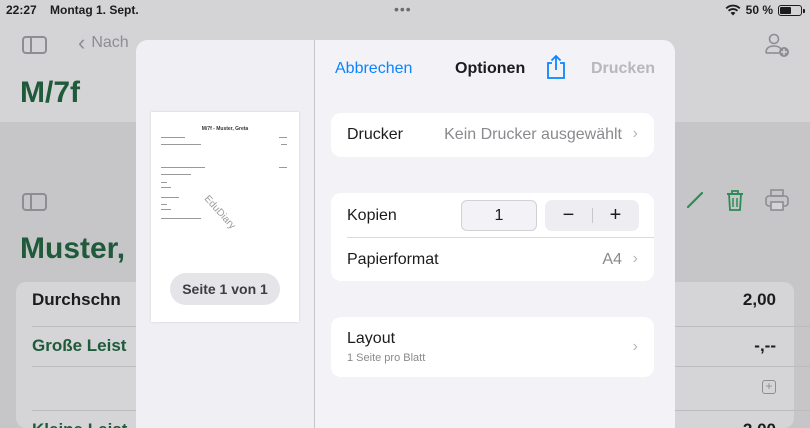  I want to click on add-grade-icon: +, so click(769, 387).